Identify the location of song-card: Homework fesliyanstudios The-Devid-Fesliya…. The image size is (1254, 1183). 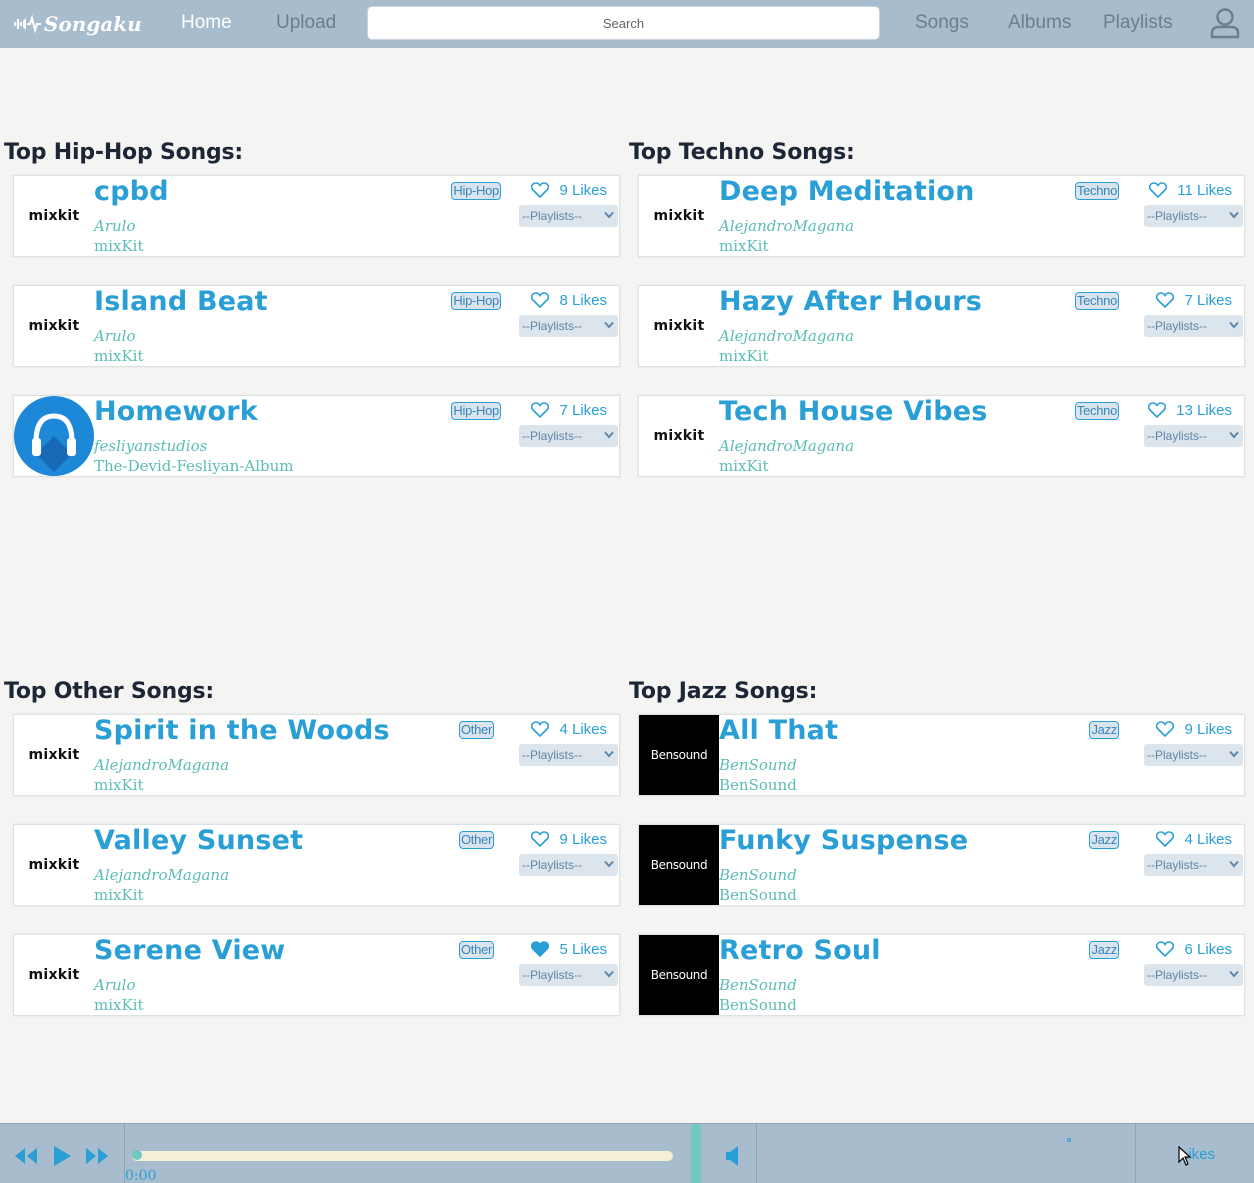
(316, 436).